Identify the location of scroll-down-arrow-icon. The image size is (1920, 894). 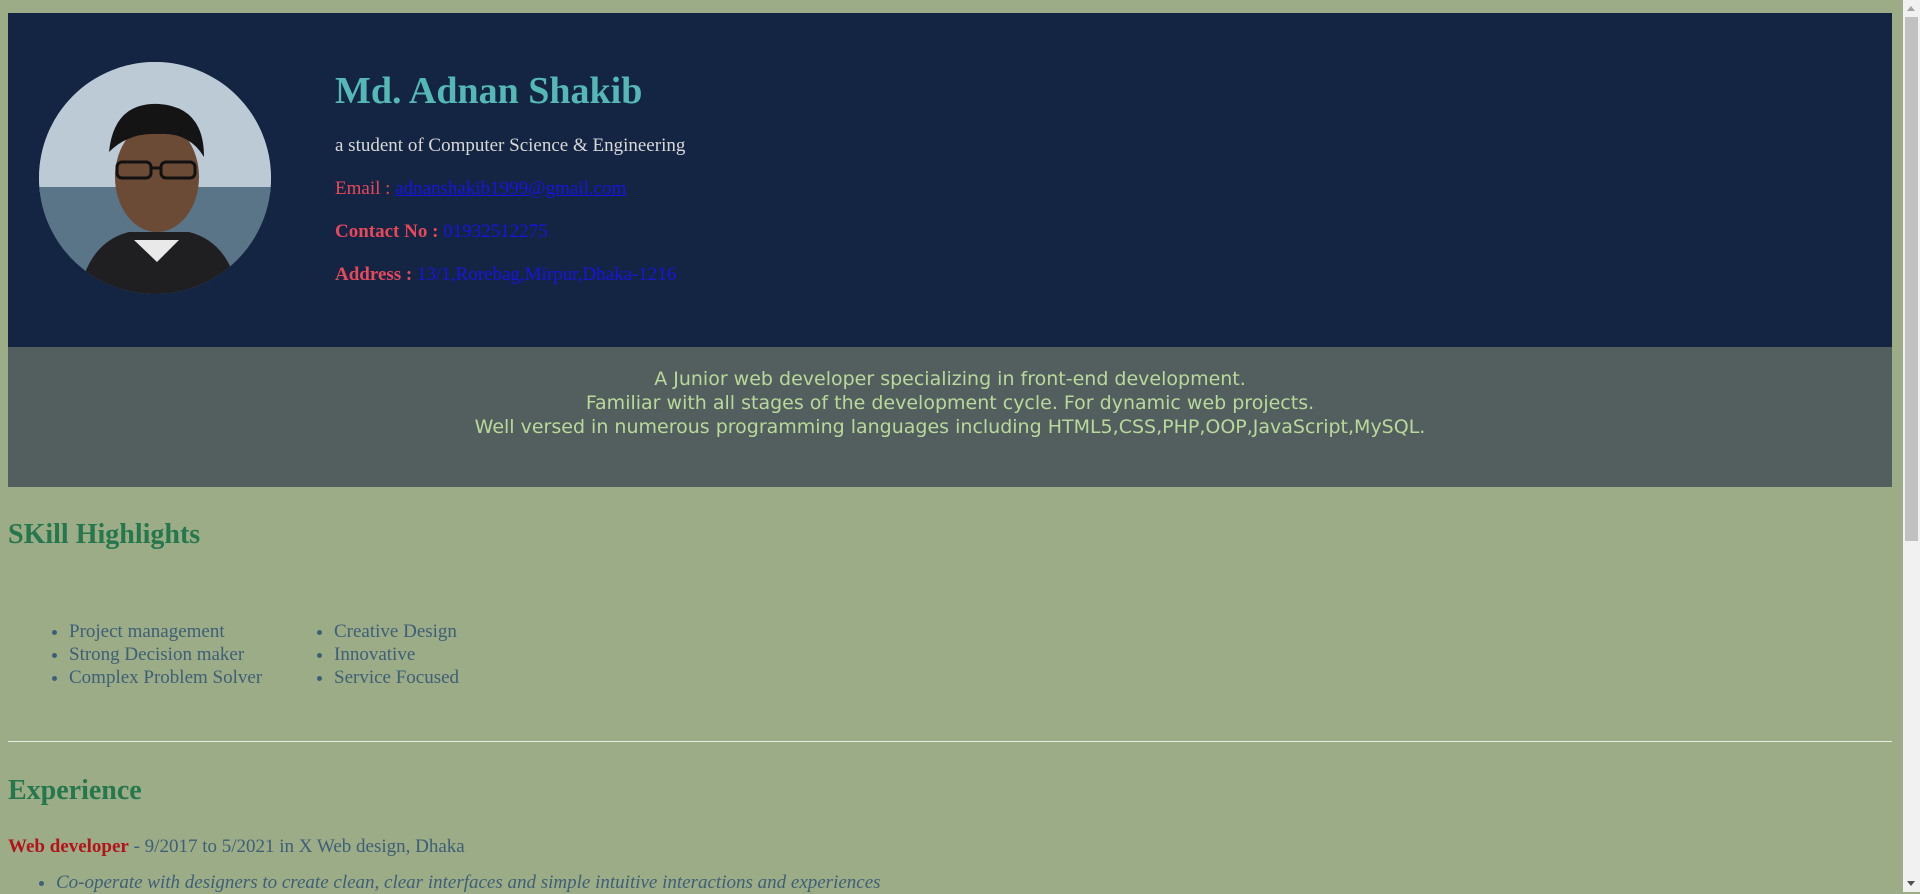
(1911, 883).